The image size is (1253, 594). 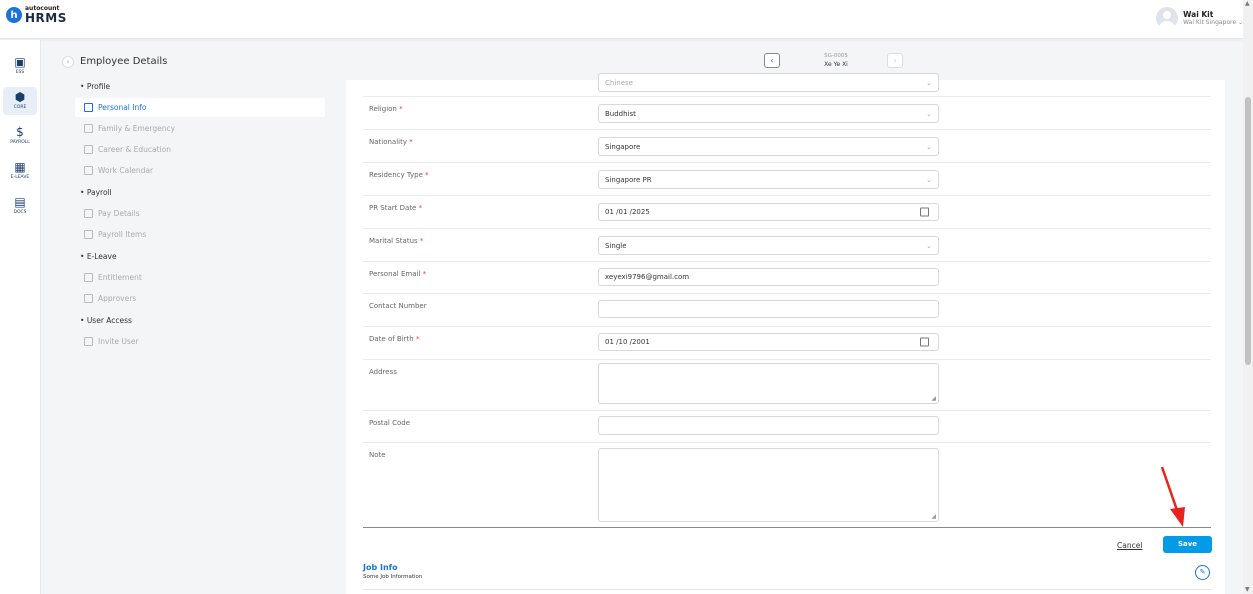 What do you see at coordinates (20, 167) in the screenshot?
I see `calendar-icon: ▦` at bounding box center [20, 167].